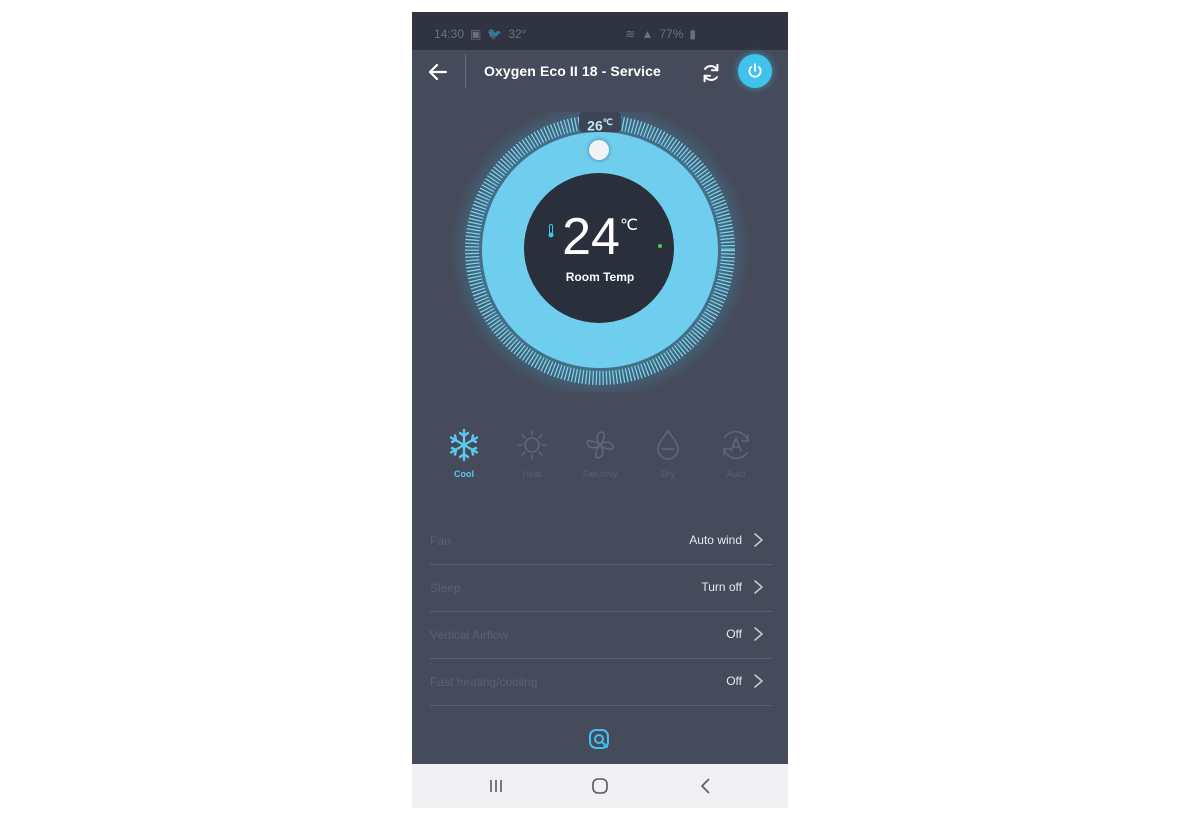 The image size is (1200, 821). I want to click on setting-label: Vertical Airflow, so click(469, 635).